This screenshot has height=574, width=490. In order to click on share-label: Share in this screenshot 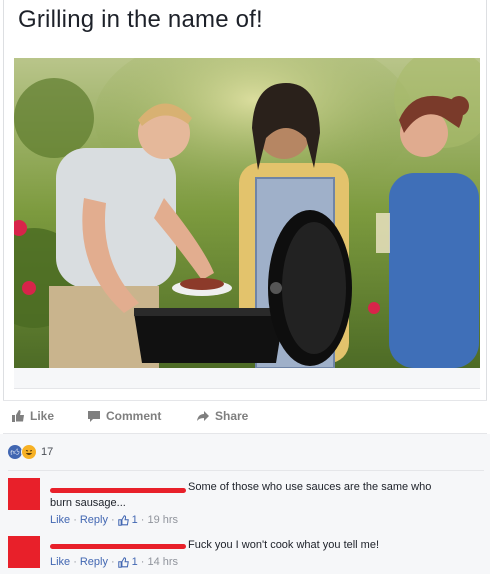, I will do `click(232, 416)`.